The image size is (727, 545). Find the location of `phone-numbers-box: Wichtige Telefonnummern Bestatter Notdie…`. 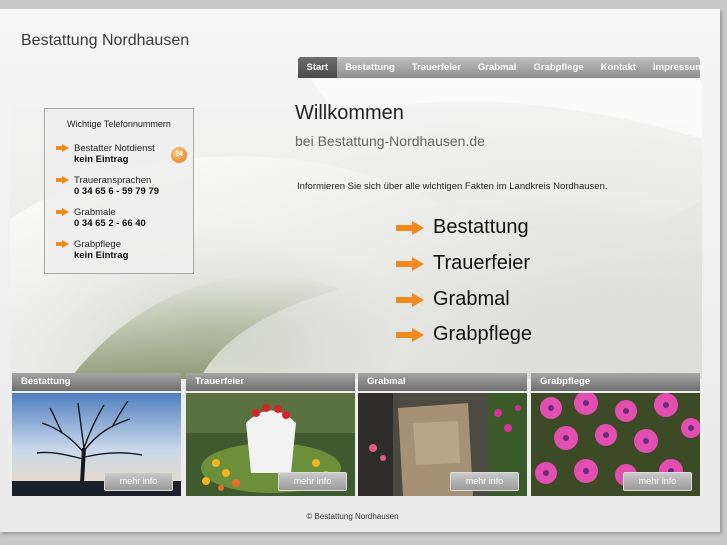

phone-numbers-box: Wichtige Telefonnummern Bestatter Notdie… is located at coordinates (119, 191).